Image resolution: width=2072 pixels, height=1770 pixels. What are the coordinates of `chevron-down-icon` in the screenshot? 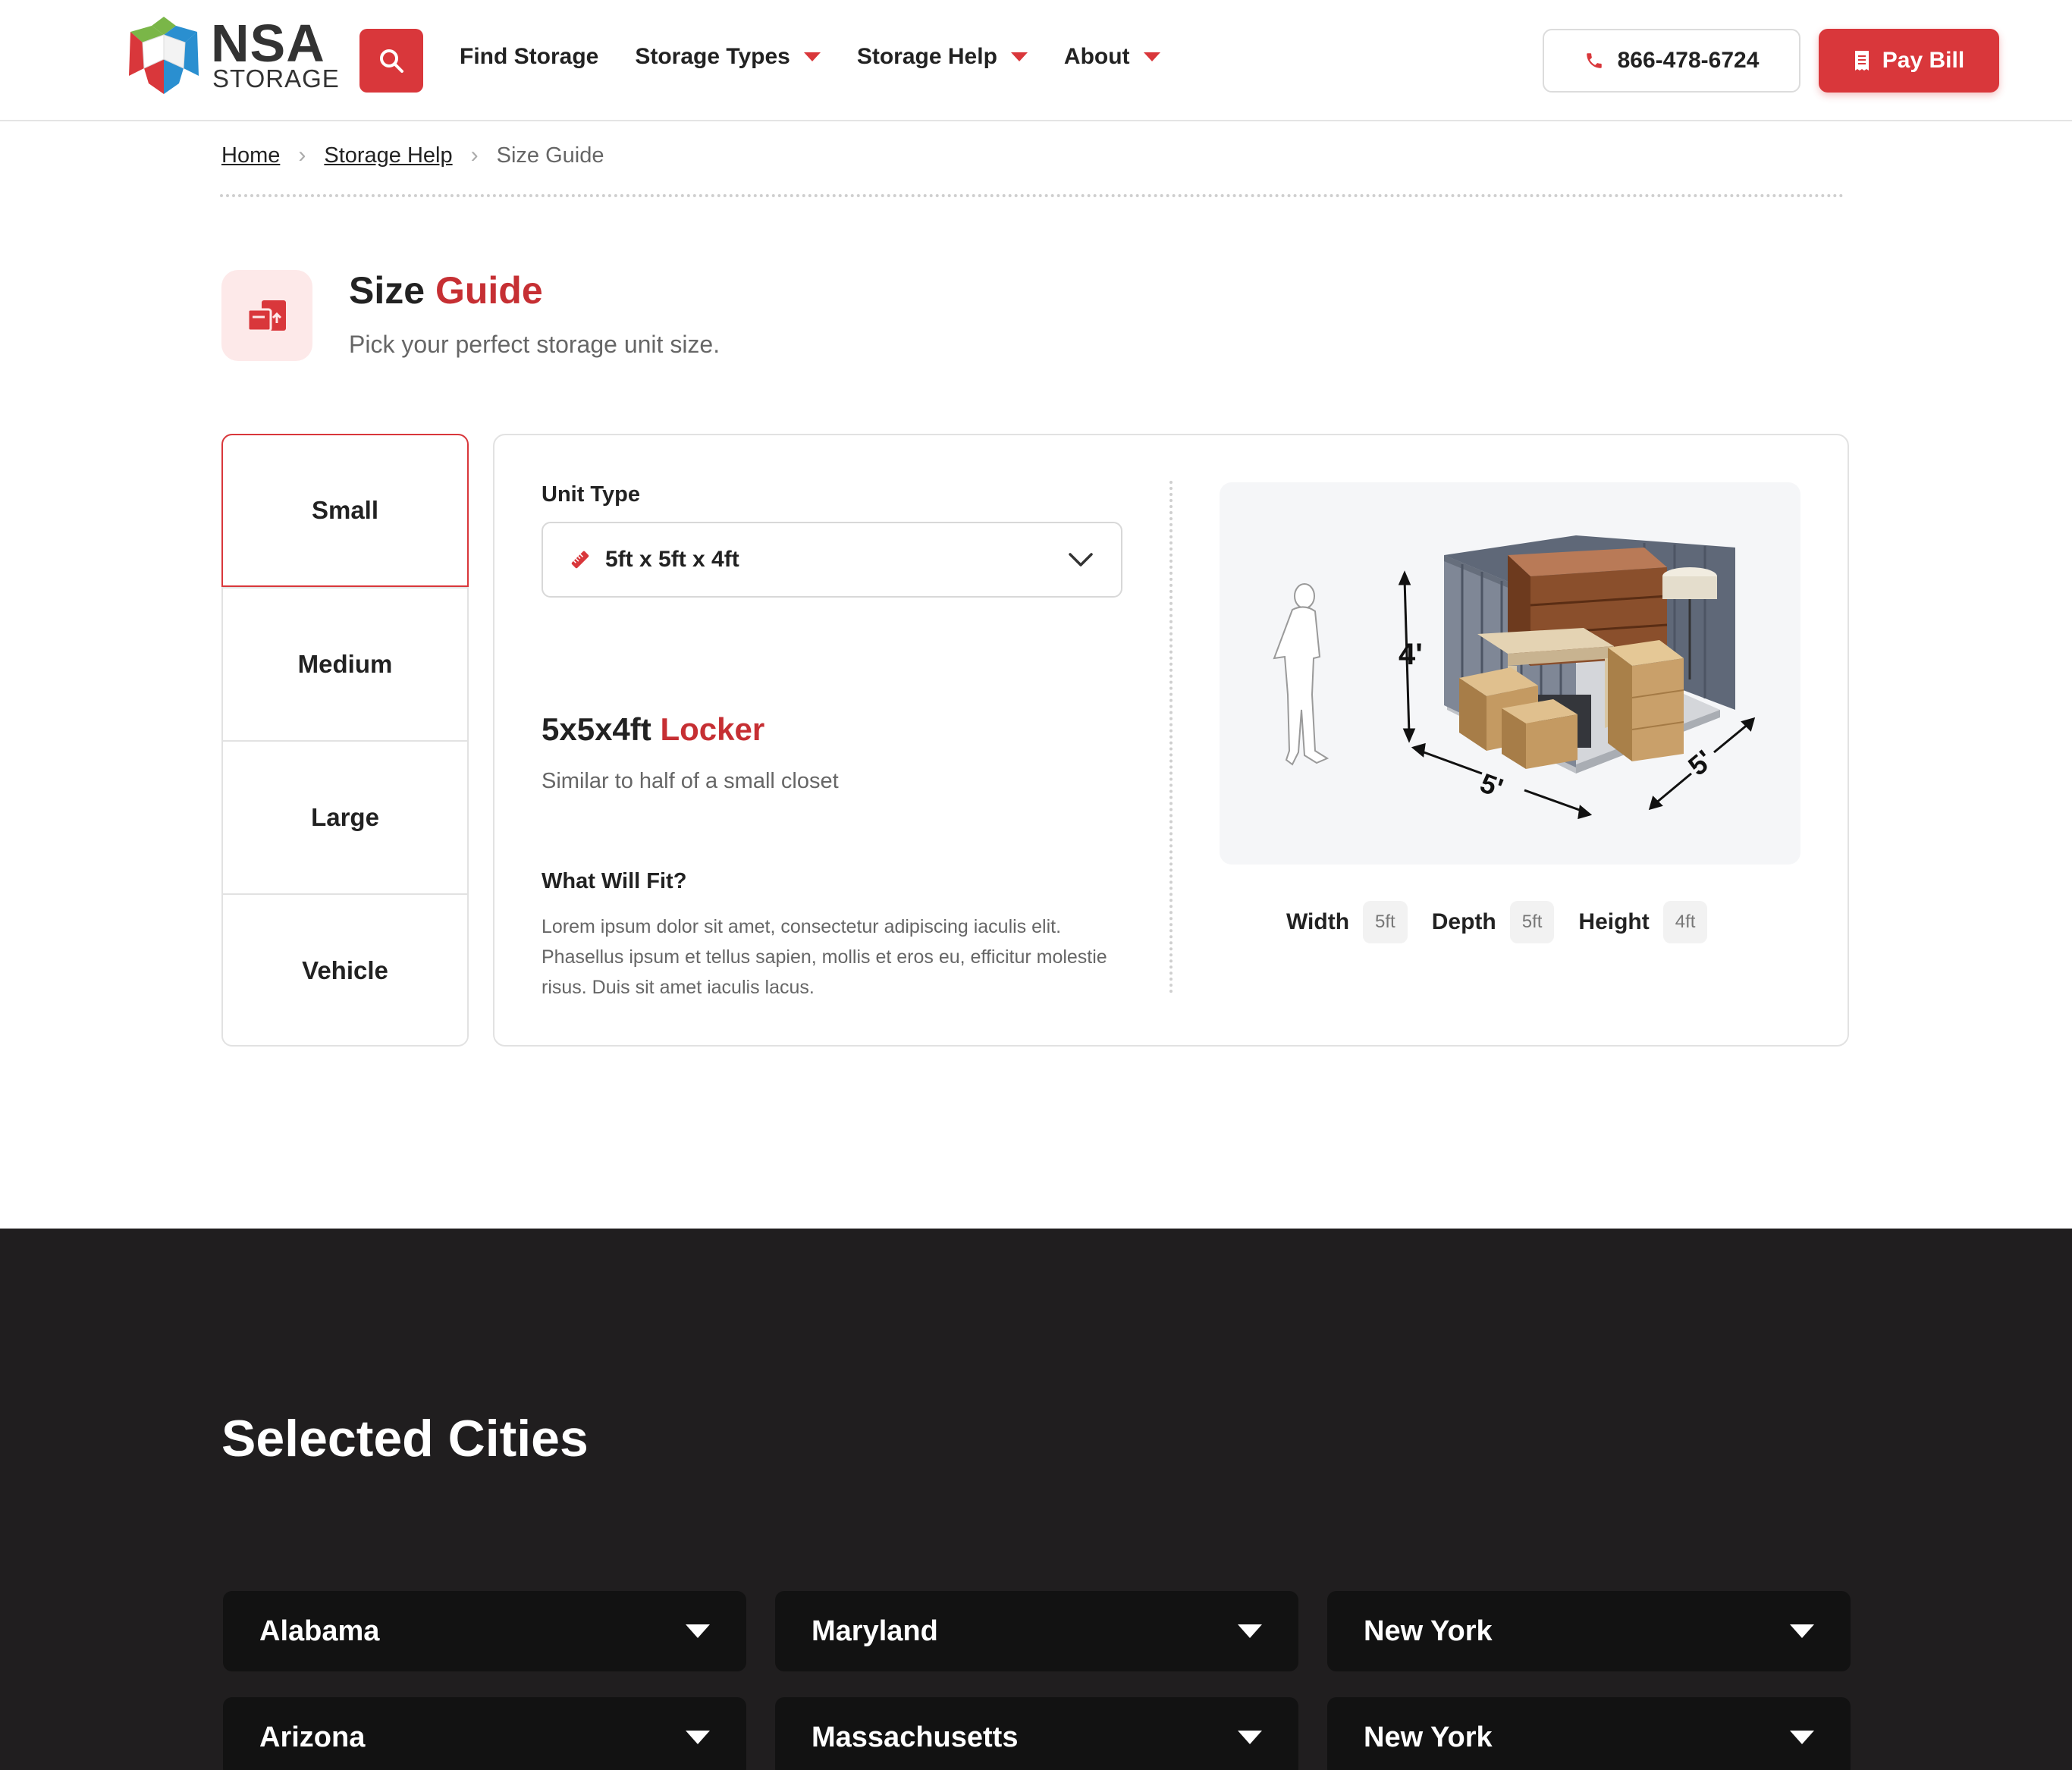 It's located at (1081, 559).